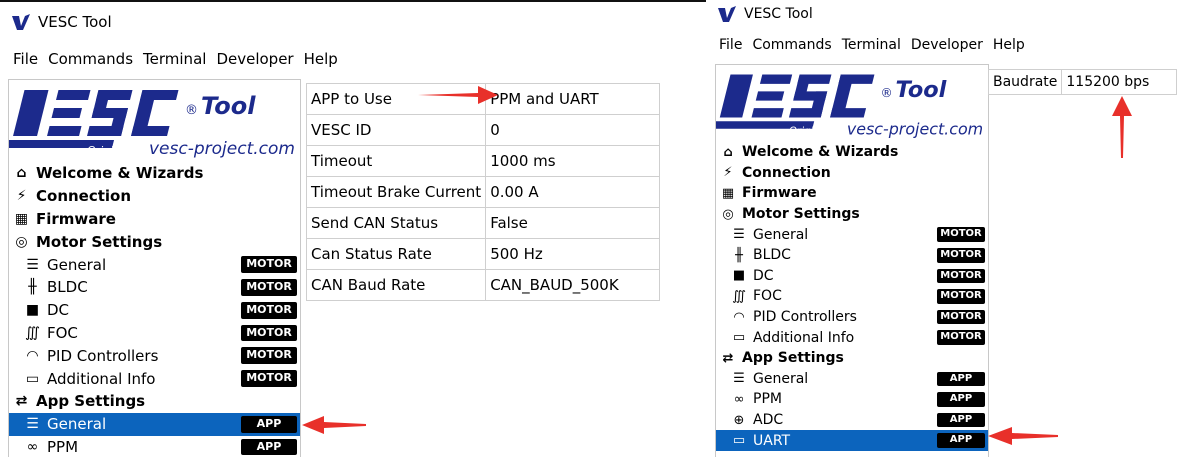 Image resolution: width=1177 pixels, height=457 pixels. I want to click on menu-bar: File Commands Terminal Developer Help, so click(179, 59).